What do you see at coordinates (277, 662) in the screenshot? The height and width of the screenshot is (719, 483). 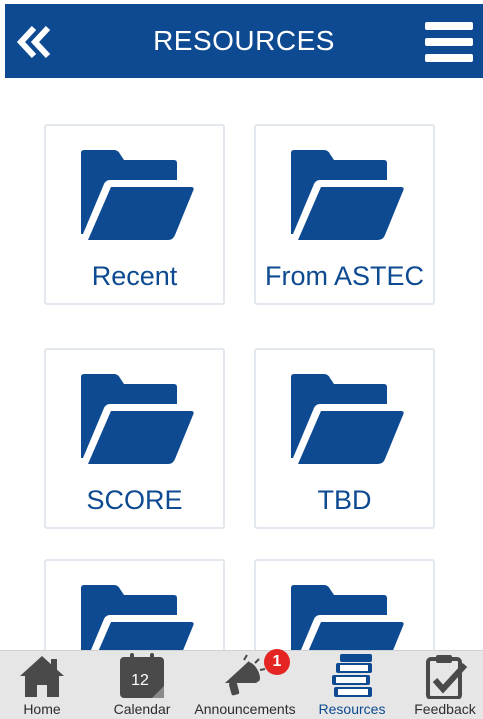 I see `notification-badge: 1` at bounding box center [277, 662].